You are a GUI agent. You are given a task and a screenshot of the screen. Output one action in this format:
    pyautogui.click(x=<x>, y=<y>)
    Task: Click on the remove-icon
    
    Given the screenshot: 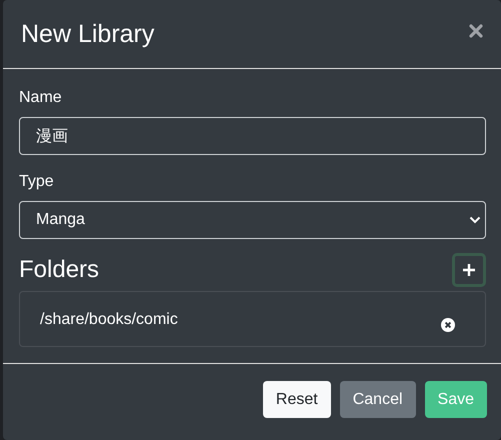 What is the action you would take?
    pyautogui.click(x=448, y=325)
    